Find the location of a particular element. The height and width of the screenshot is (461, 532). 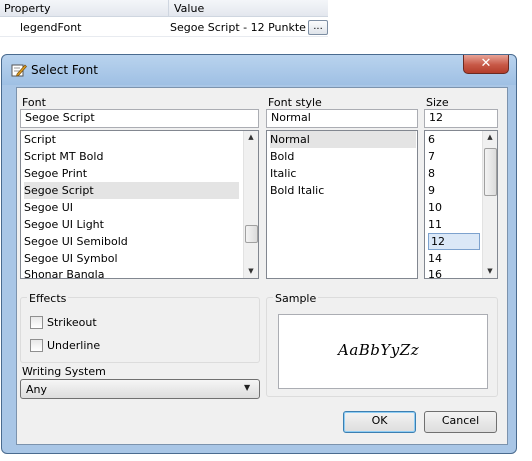

size-input: 12 is located at coordinates (461, 118).